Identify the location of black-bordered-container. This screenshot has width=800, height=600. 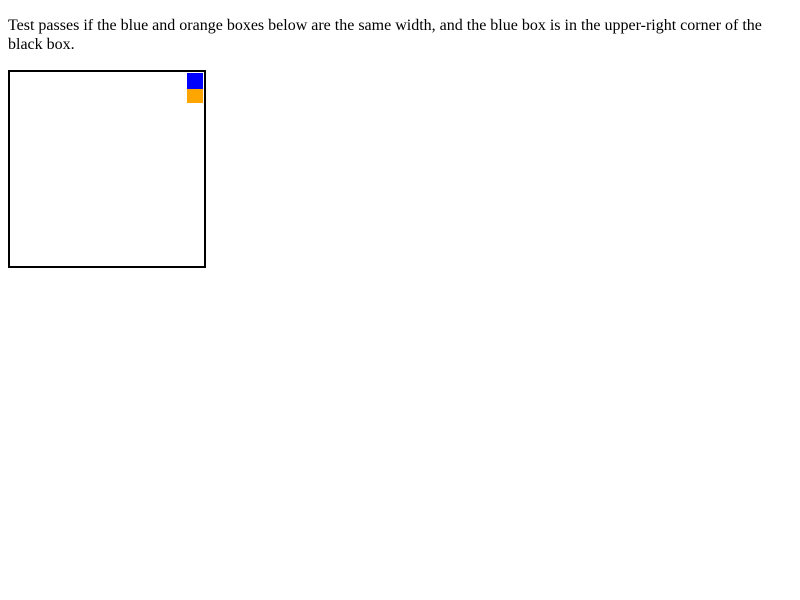
(107, 169).